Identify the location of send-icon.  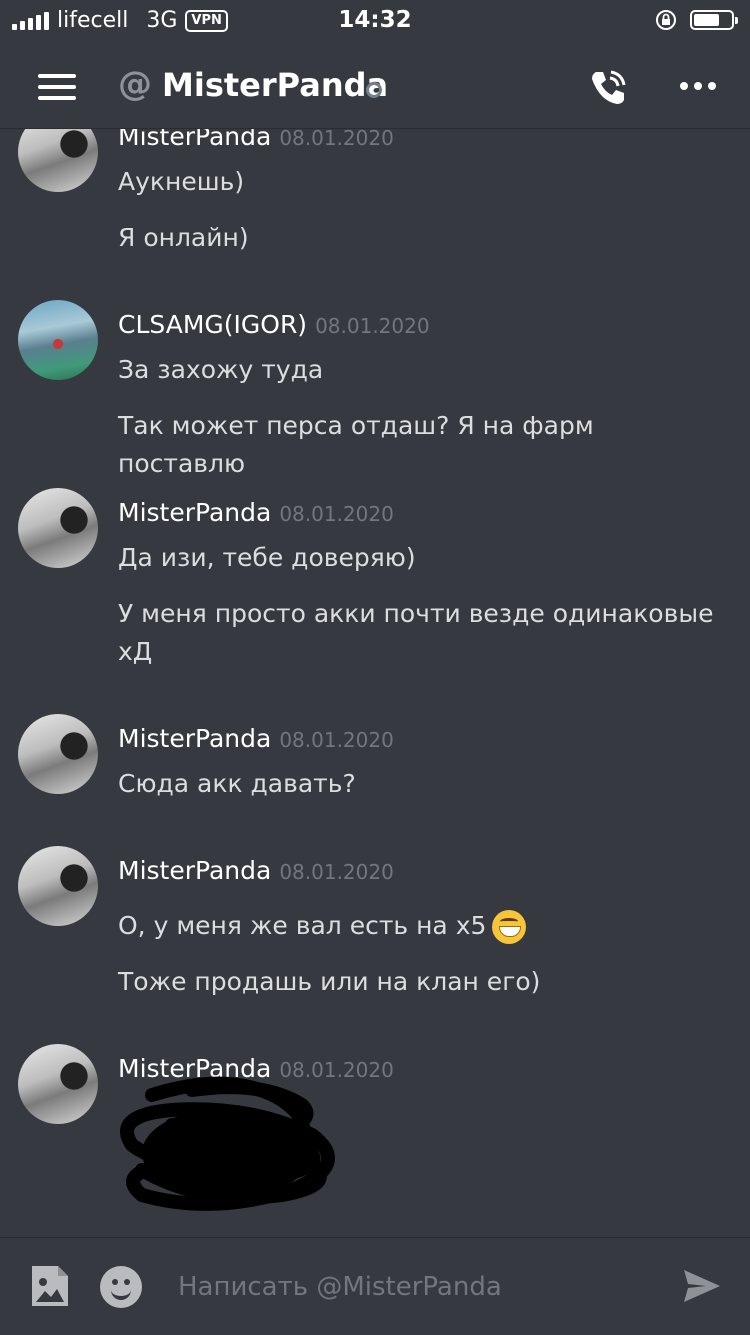
(702, 1286).